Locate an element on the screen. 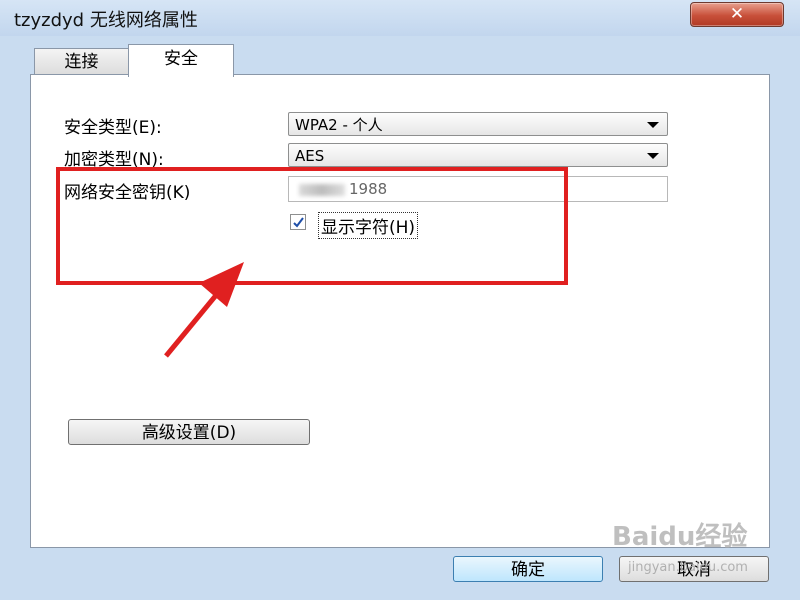 The height and width of the screenshot is (600, 800). watermark-url: jingyan.baidu.com is located at coordinates (688, 567).